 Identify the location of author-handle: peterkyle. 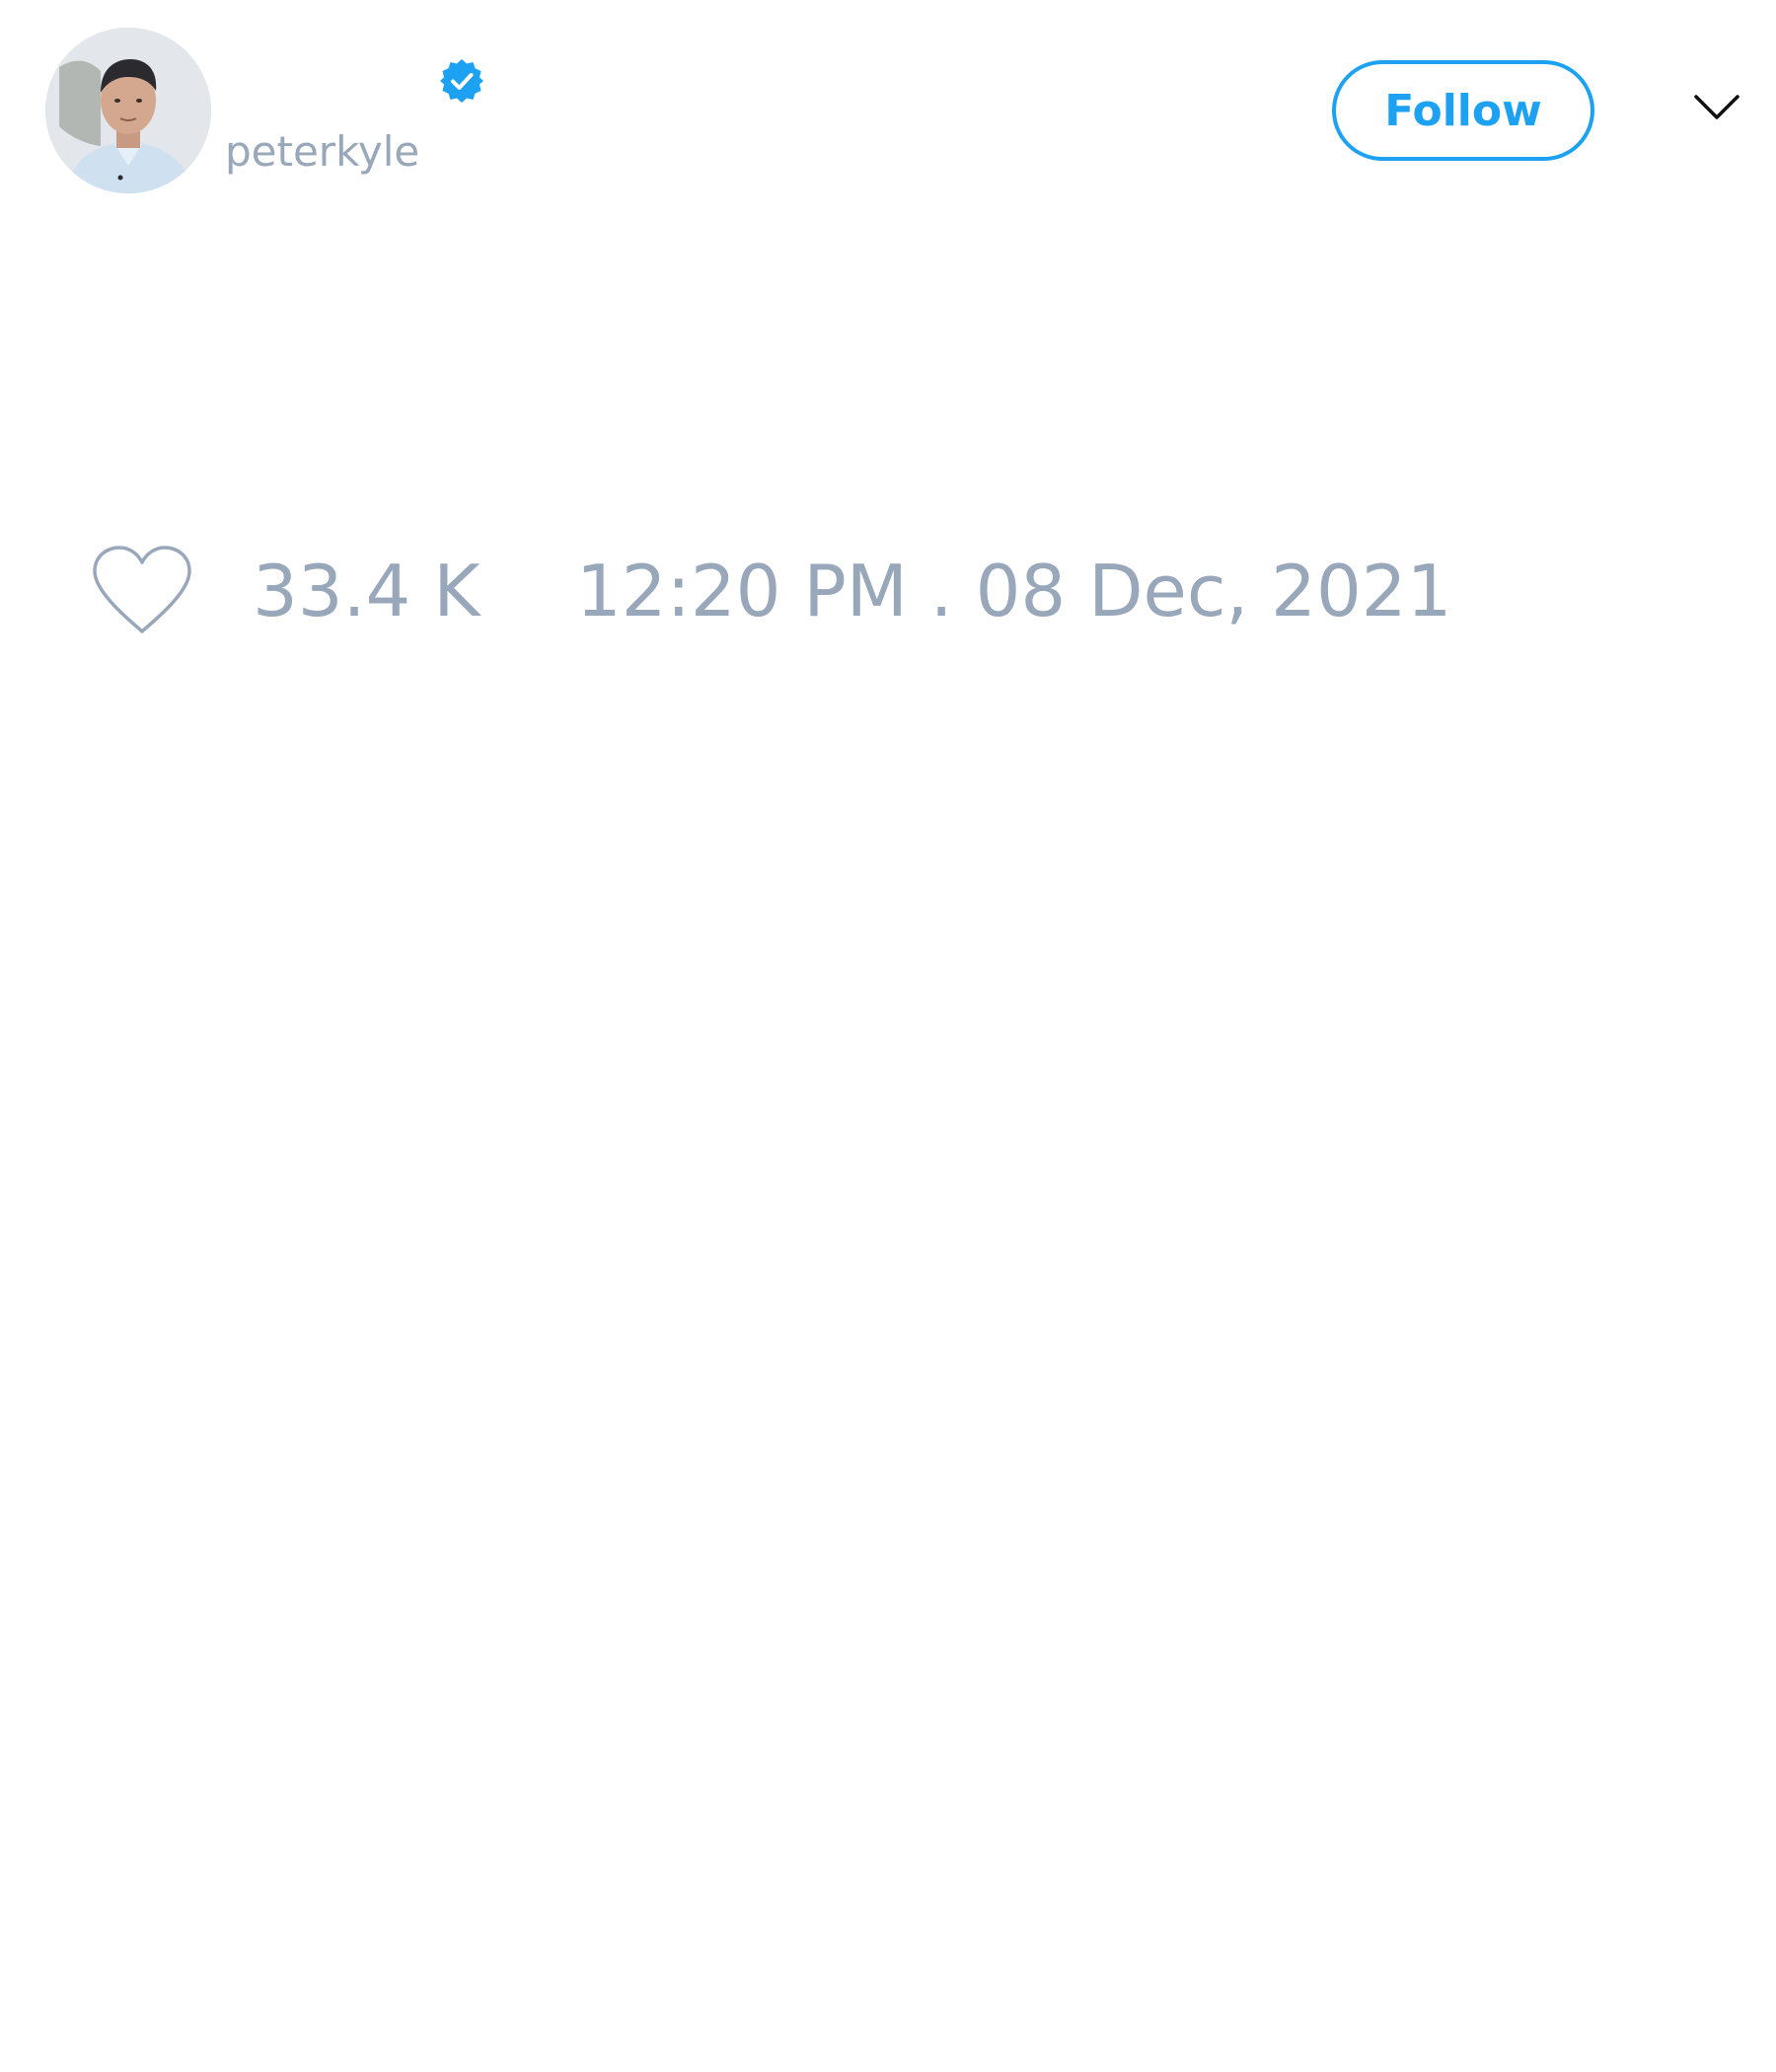
(322, 152).